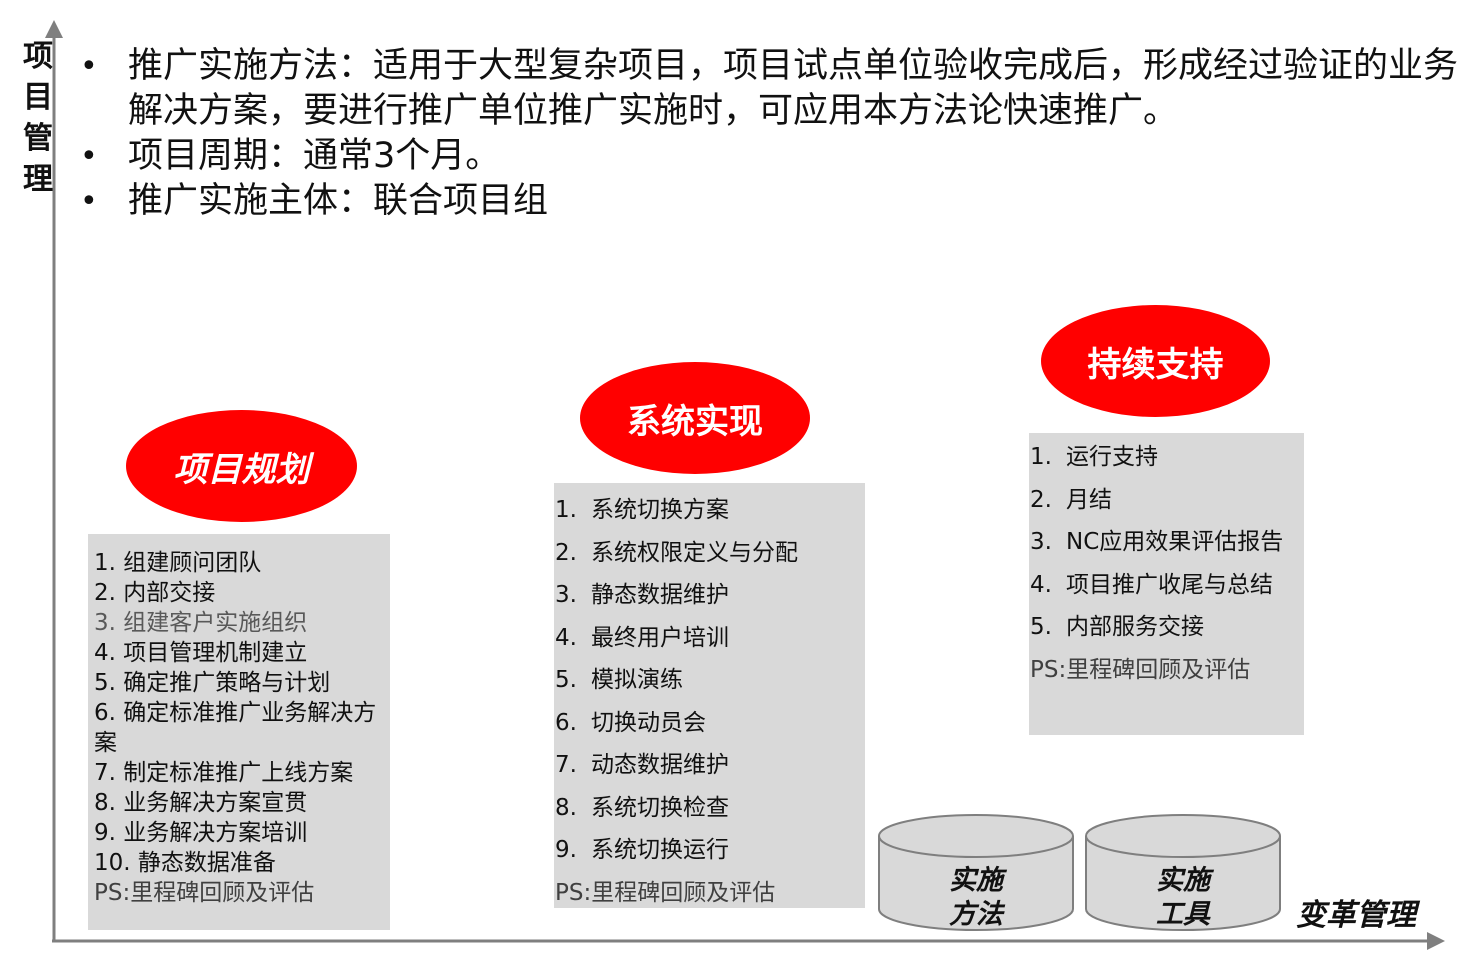 This screenshot has height=962, width=1473. I want to click on list-item: 10. 静态数据准备, so click(185, 863).